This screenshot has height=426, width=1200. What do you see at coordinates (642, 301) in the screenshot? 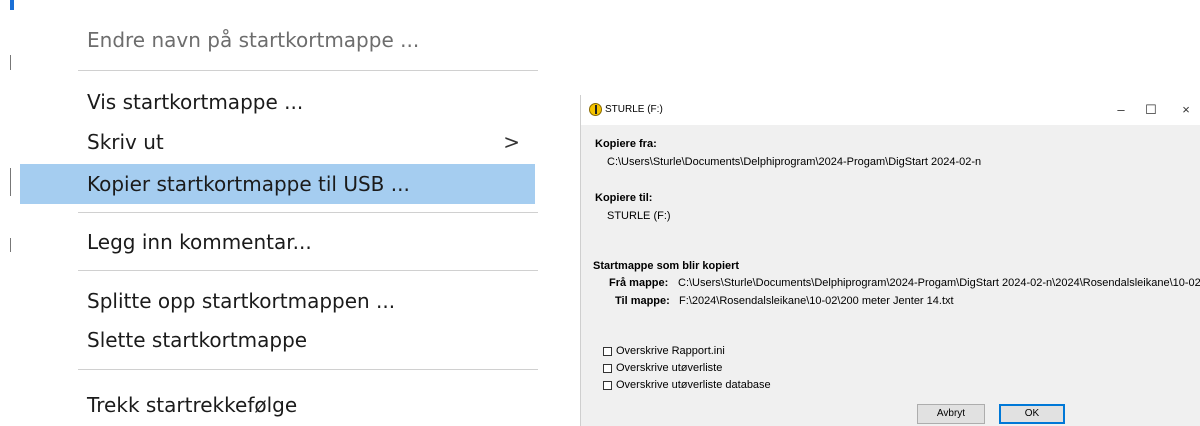
I see `to-folder-label: Til mappe:` at bounding box center [642, 301].